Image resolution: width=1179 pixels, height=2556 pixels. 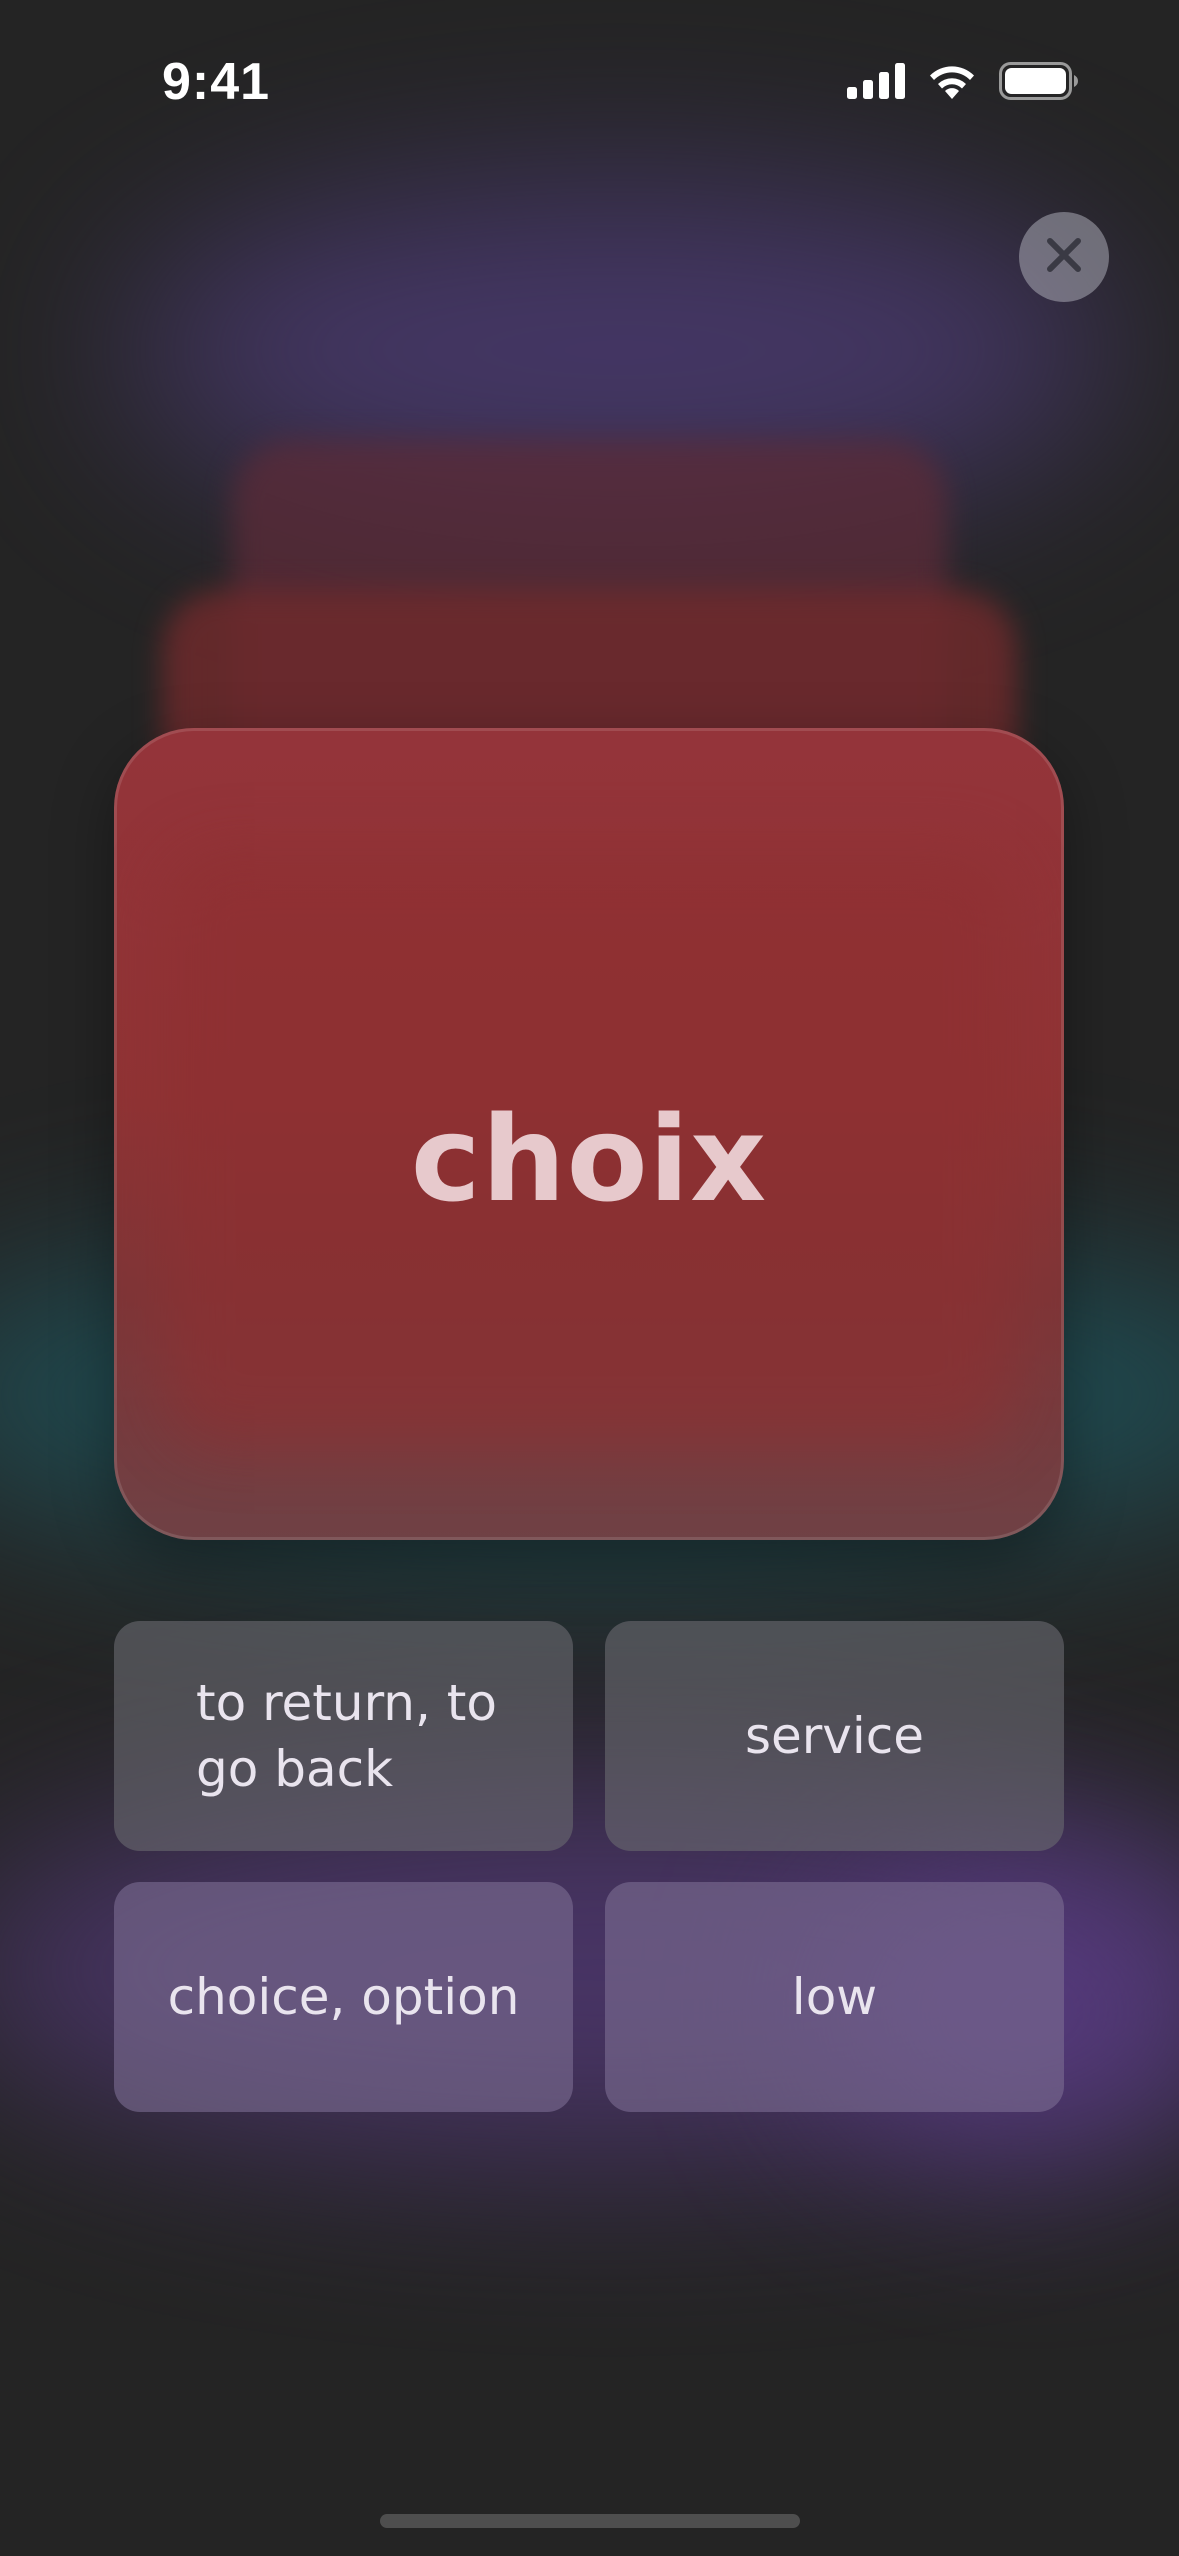 I want to click on status-time: 9:41, so click(x=216, y=82).